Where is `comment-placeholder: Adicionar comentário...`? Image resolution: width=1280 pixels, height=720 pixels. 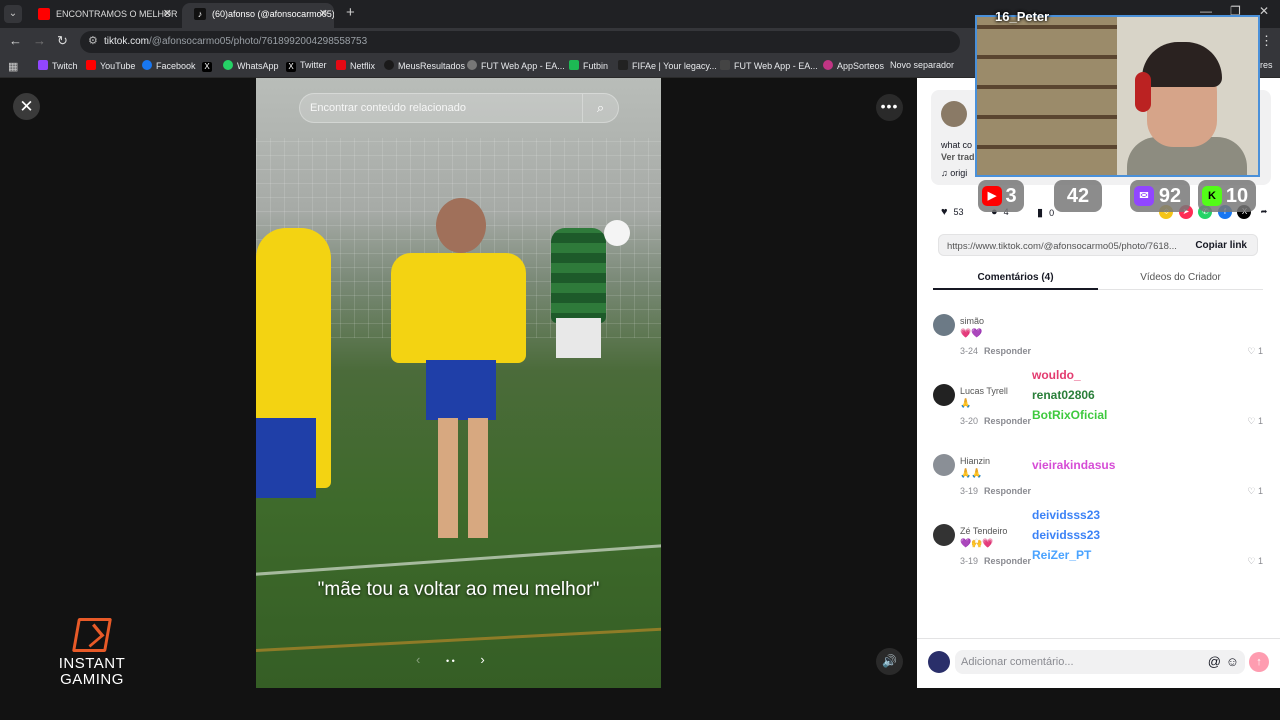
comment-placeholder: Adicionar comentário... is located at coordinates (1017, 662).